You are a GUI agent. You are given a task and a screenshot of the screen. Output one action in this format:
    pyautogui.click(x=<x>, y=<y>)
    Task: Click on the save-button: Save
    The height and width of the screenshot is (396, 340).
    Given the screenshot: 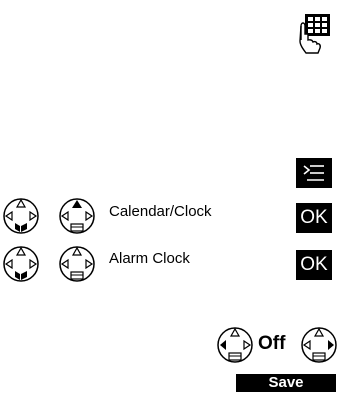 What is the action you would take?
    pyautogui.click(x=286, y=383)
    